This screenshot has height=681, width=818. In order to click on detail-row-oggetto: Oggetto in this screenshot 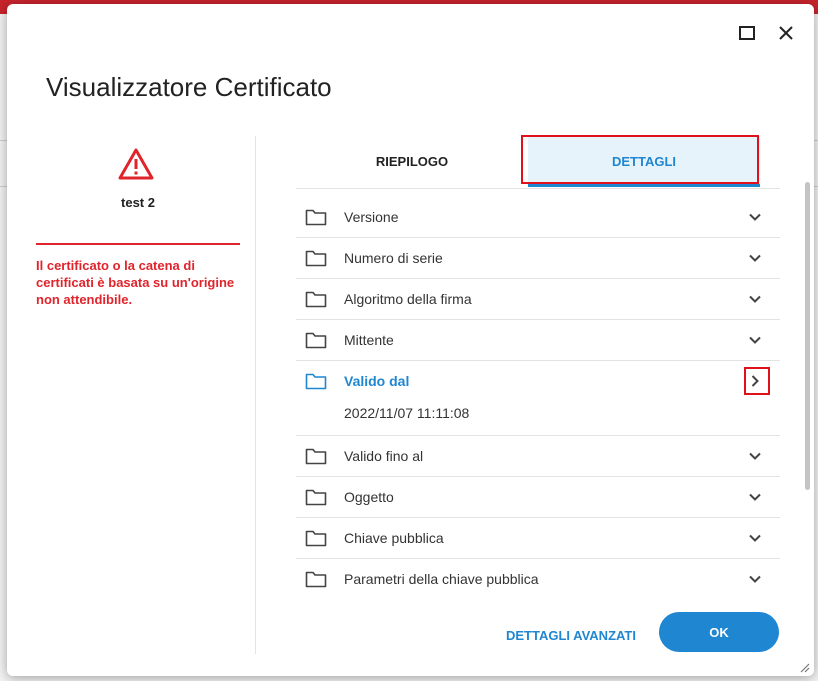, I will do `click(538, 497)`.